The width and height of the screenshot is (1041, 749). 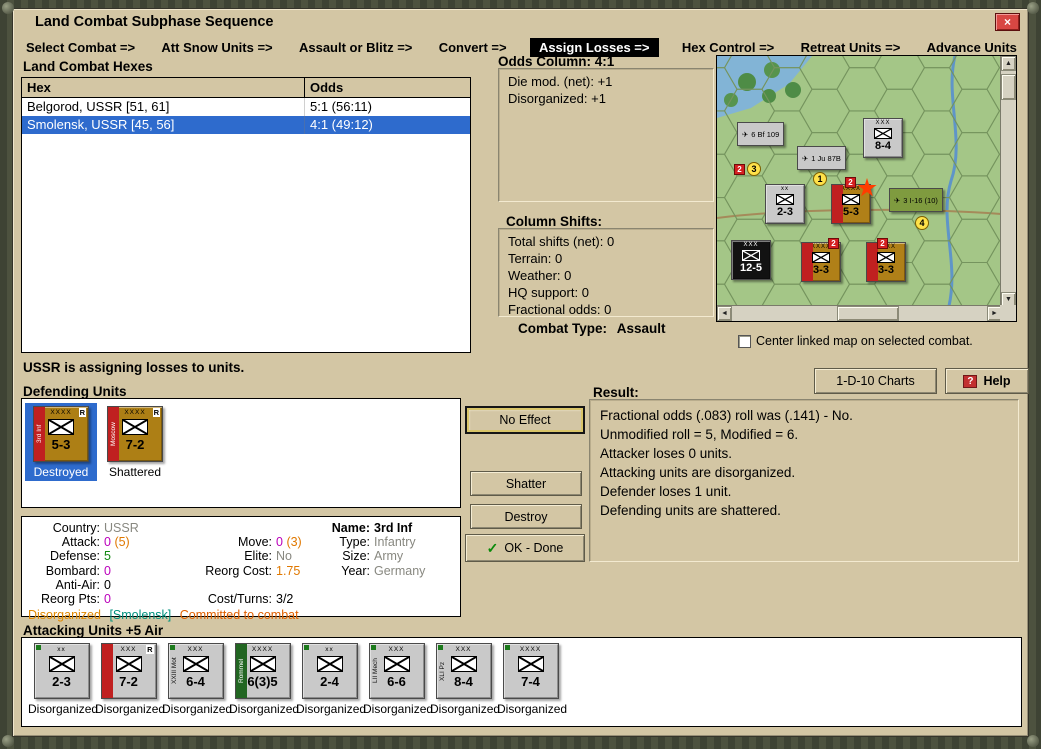 I want to click on reorg-cost-label: Reorg Cost:, so click(x=238, y=570).